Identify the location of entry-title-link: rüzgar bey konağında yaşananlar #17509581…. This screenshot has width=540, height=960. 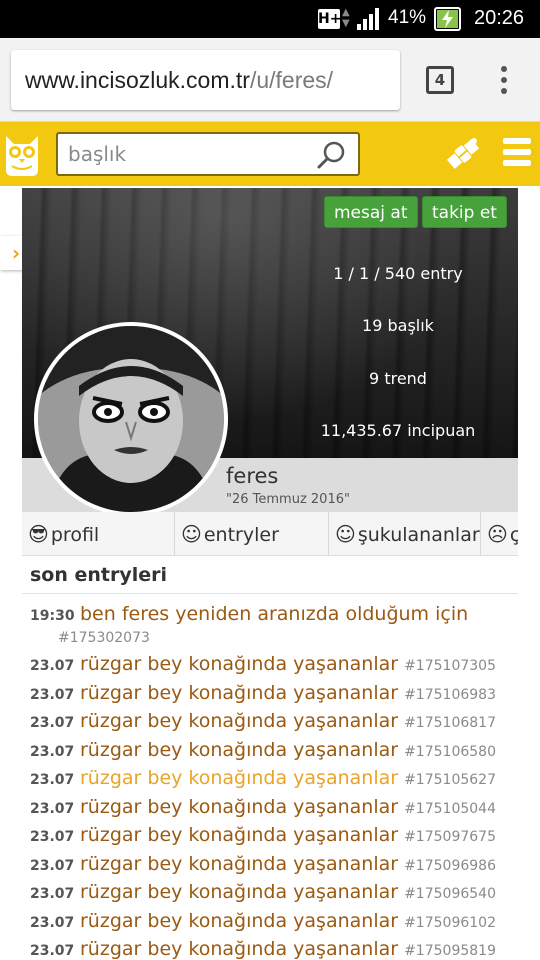
(288, 949).